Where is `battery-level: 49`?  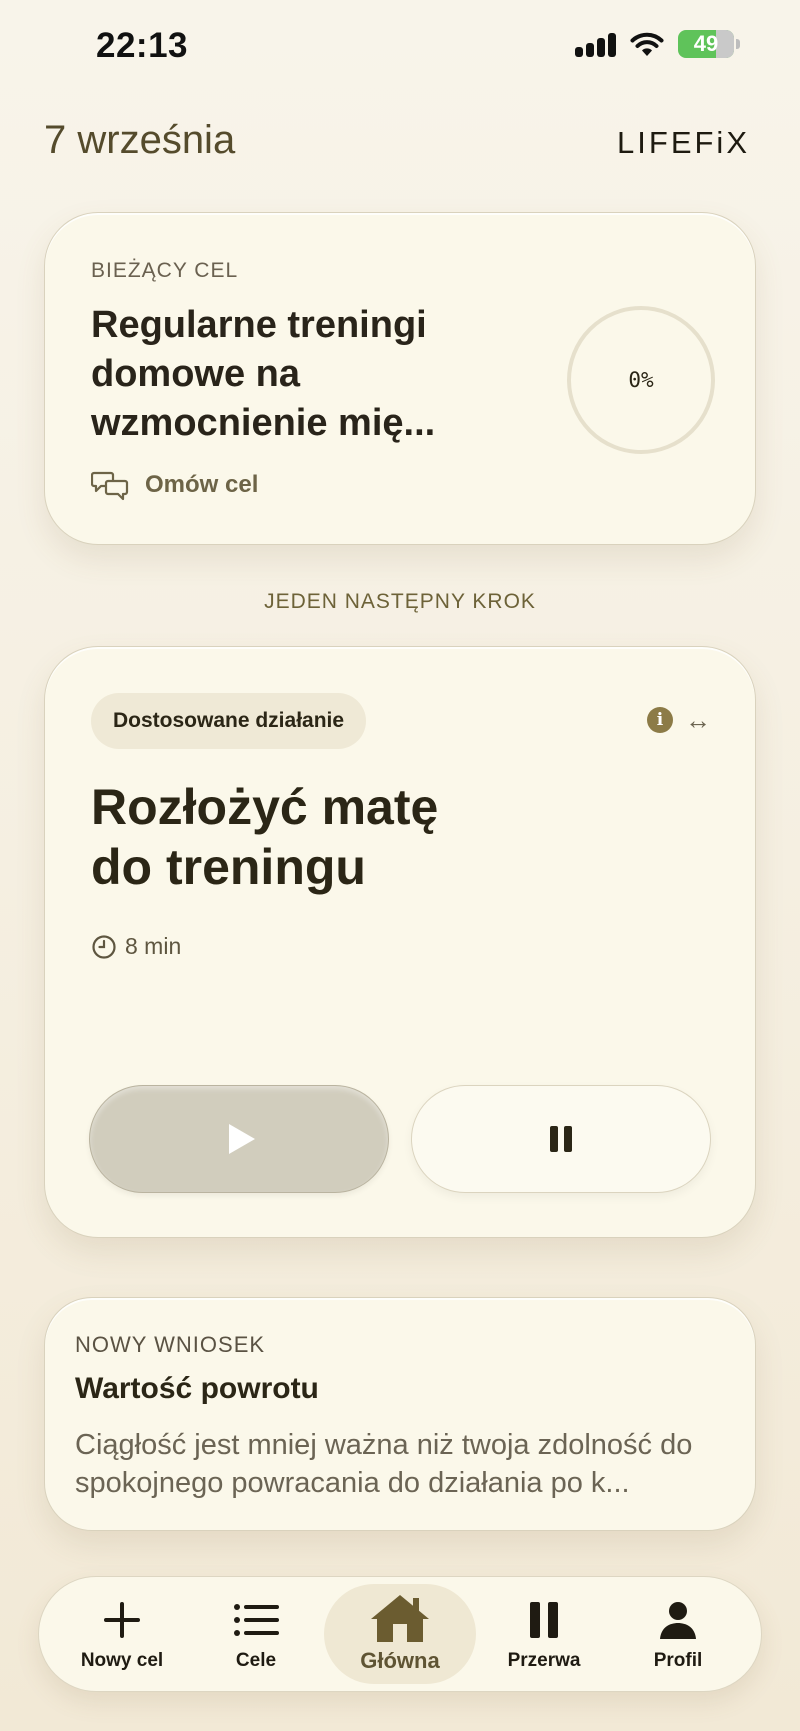
battery-level: 49 is located at coordinates (706, 43).